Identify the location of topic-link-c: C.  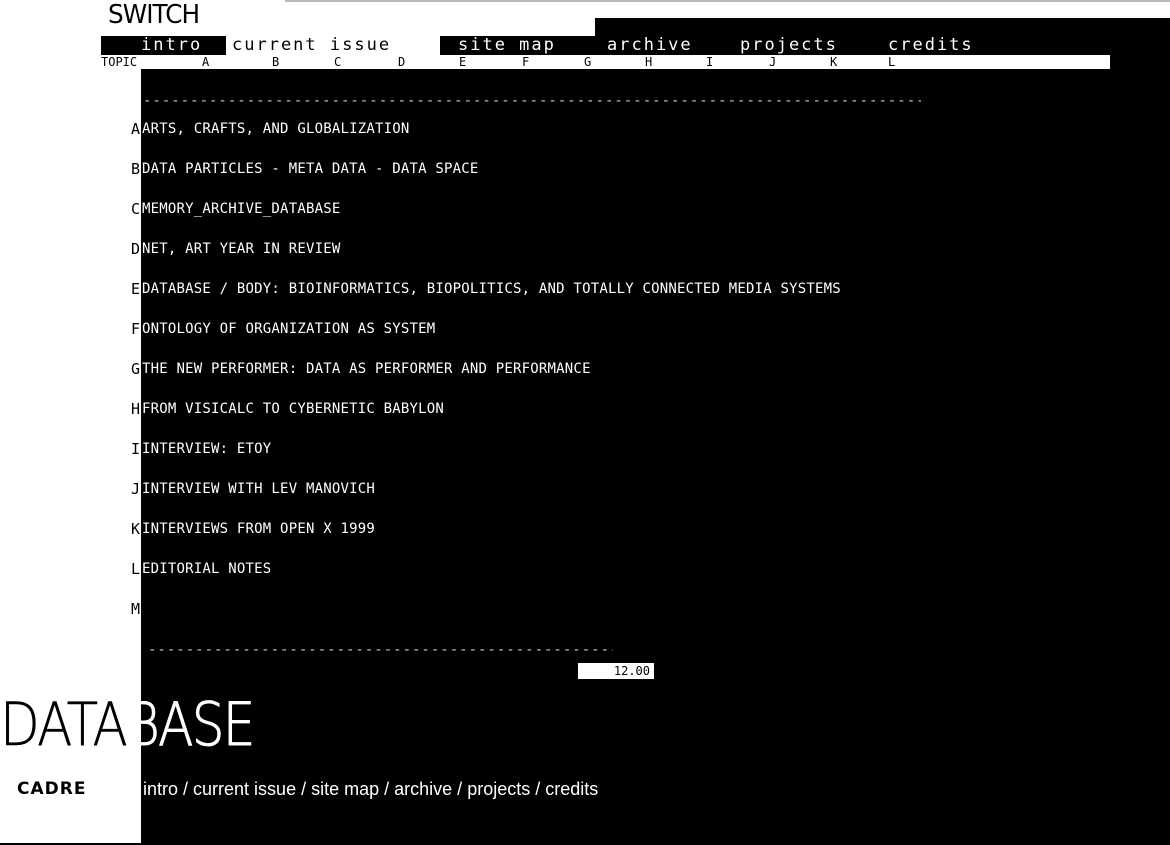
(337, 62).